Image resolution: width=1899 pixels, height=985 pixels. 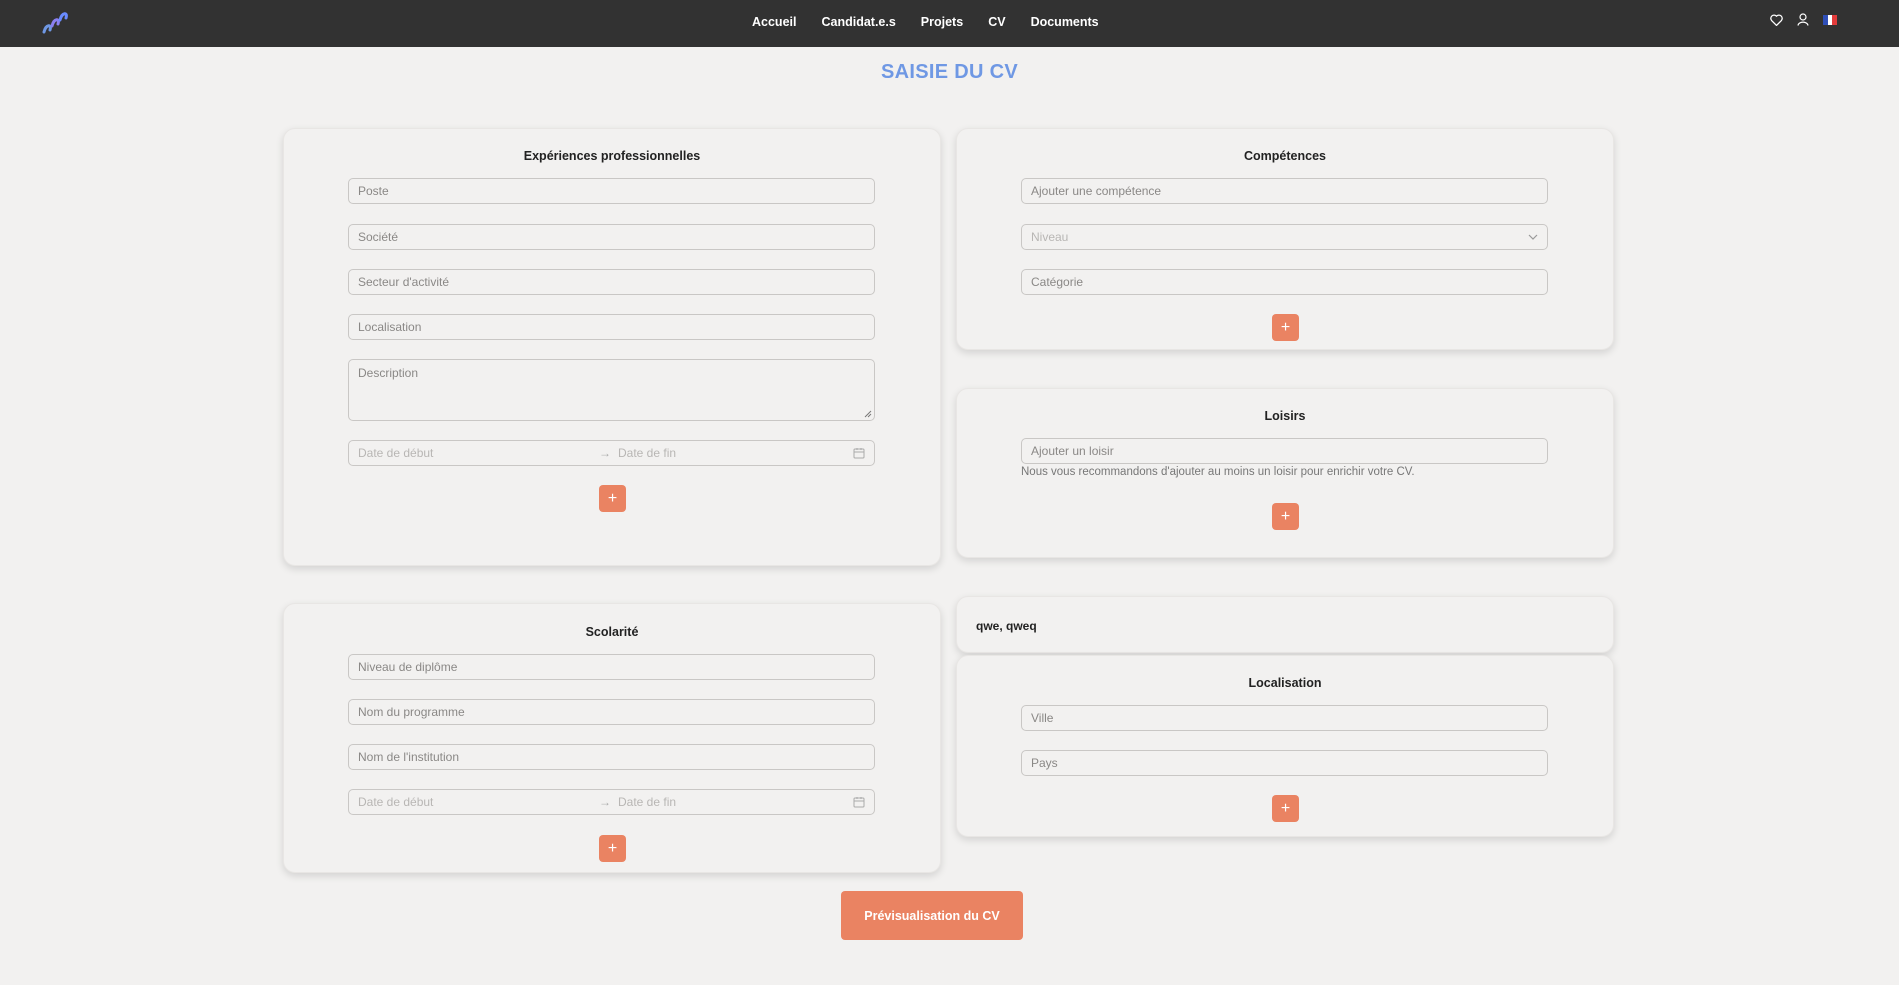 I want to click on preview-cv-button: Prévisualisation du CV, so click(x=932, y=915).